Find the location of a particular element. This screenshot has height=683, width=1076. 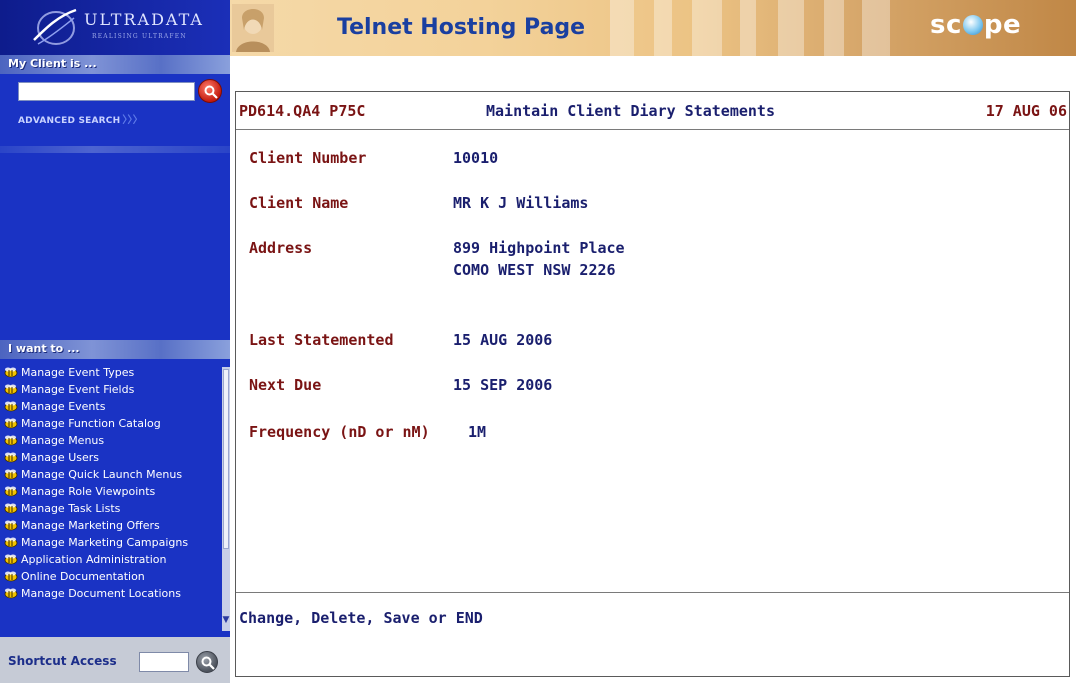

header-stripes is located at coordinates (750, 28).